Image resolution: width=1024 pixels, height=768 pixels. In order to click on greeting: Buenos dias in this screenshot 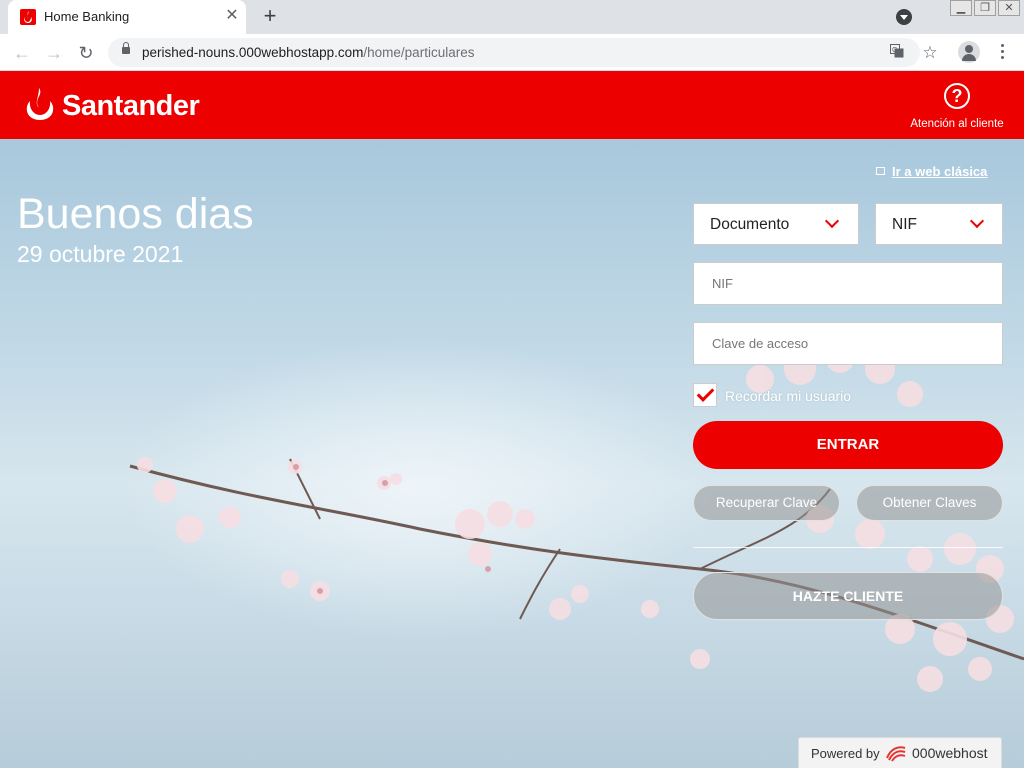, I will do `click(135, 214)`.